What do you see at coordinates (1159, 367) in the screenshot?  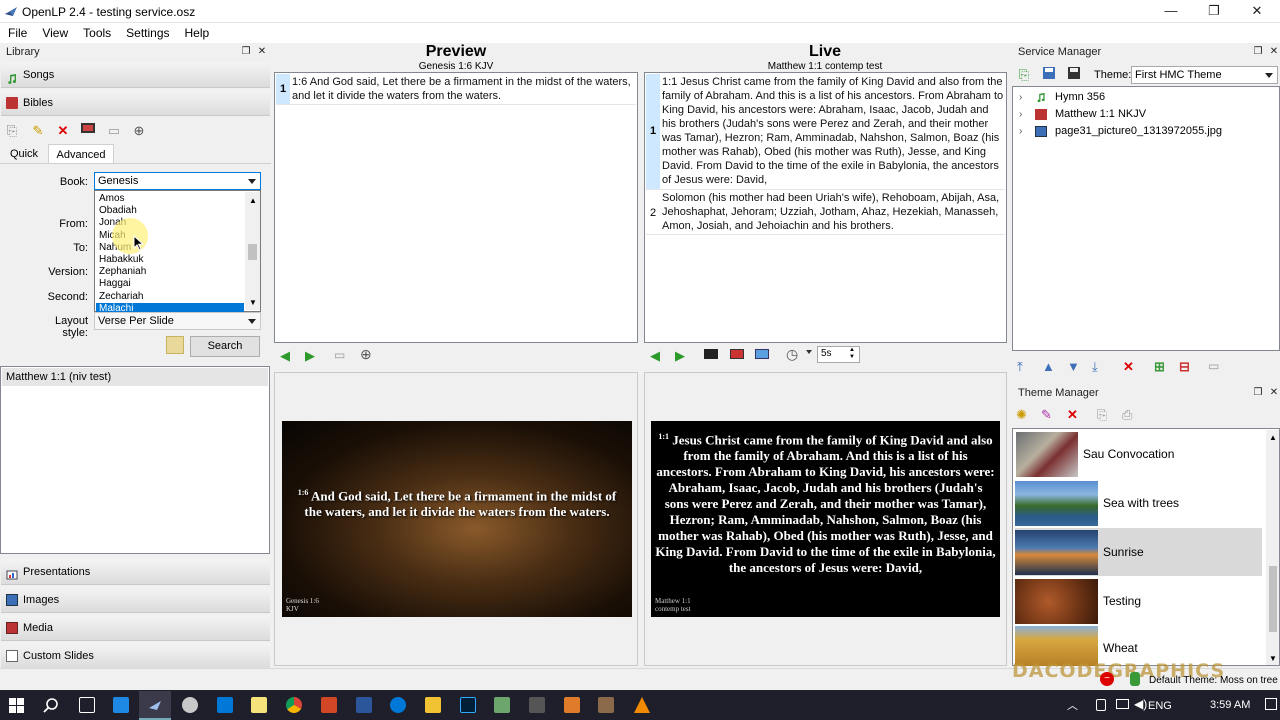 I see `expand-all-icon: ⊞` at bounding box center [1159, 367].